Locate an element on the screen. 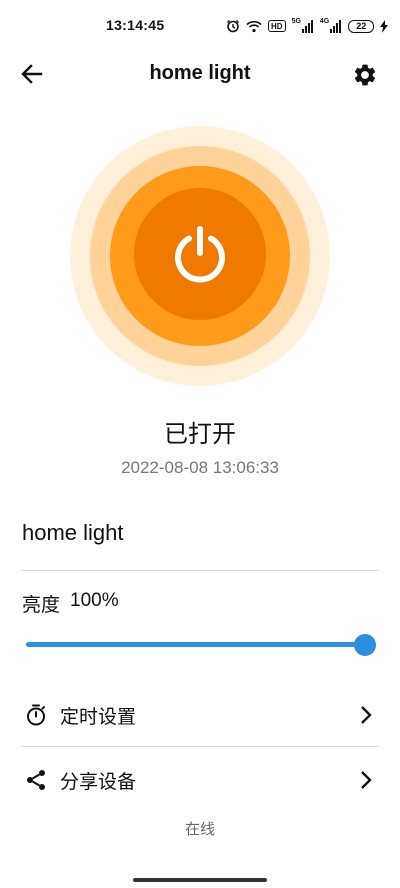 The height and width of the screenshot is (888, 400). slider-thumb is located at coordinates (365, 645).